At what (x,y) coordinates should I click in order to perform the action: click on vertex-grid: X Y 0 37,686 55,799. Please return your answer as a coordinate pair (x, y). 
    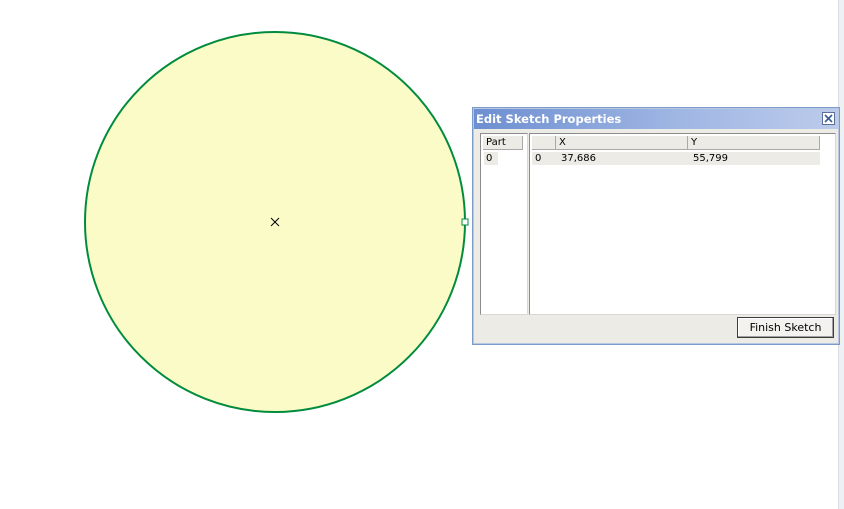
    Looking at the image, I should click on (682, 224).